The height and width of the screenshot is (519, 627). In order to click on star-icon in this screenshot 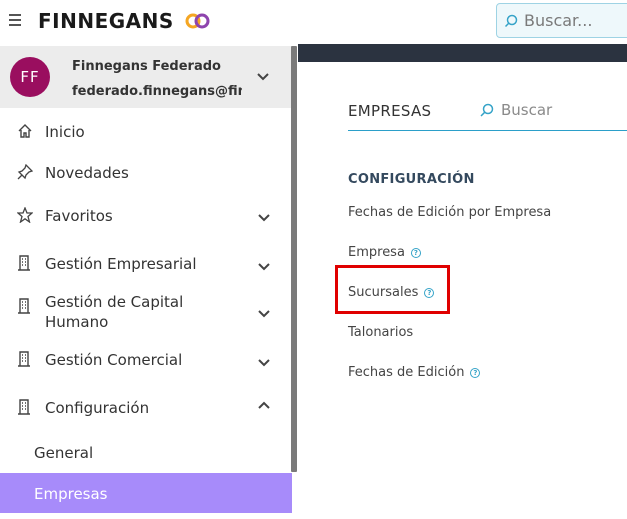, I will do `click(25, 215)`.